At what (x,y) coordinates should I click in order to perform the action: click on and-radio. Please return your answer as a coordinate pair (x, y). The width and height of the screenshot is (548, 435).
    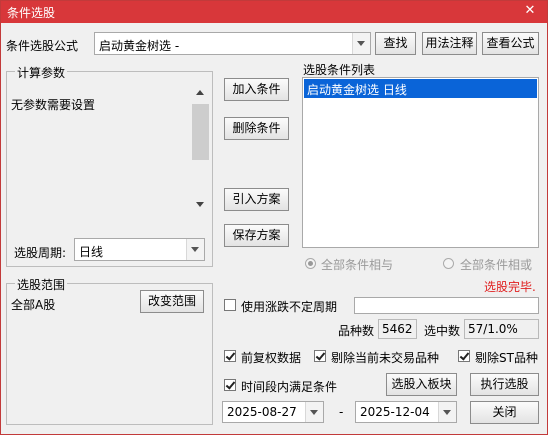
    Looking at the image, I should click on (310, 263).